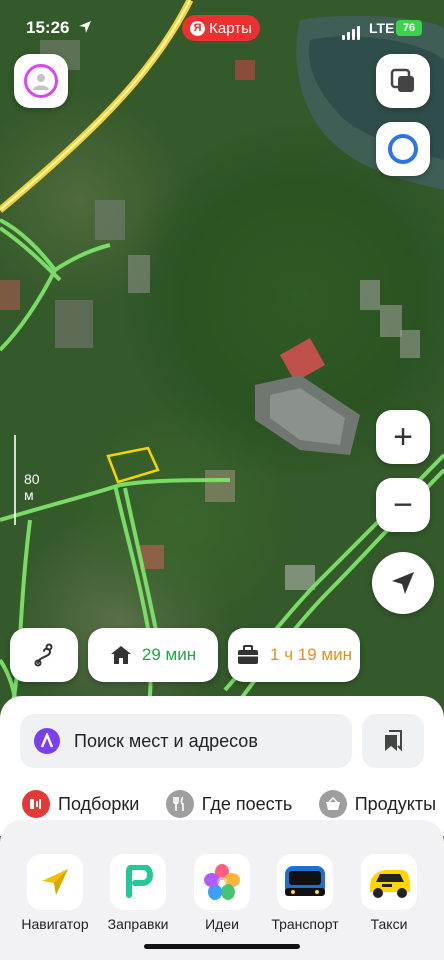 The height and width of the screenshot is (960, 444). I want to click on my-location-button, so click(403, 583).